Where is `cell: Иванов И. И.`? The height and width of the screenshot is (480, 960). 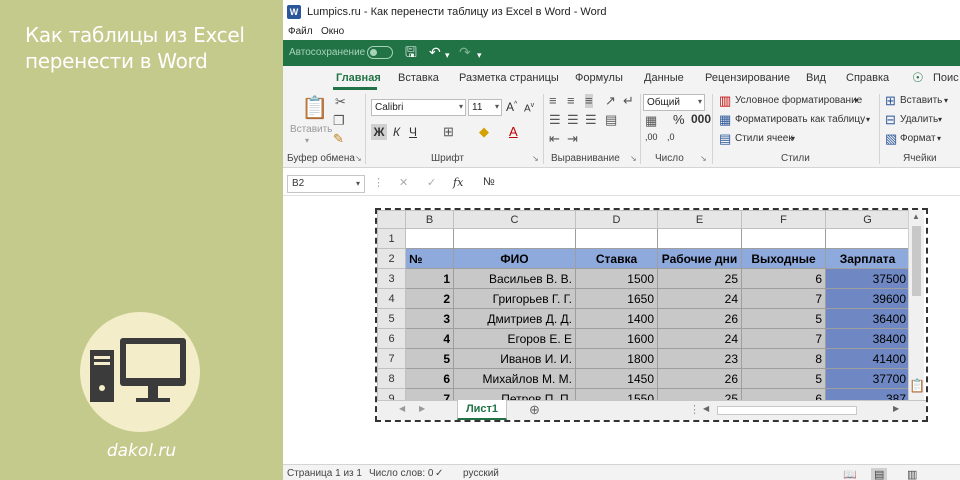 cell: Иванов И. И. is located at coordinates (514, 358).